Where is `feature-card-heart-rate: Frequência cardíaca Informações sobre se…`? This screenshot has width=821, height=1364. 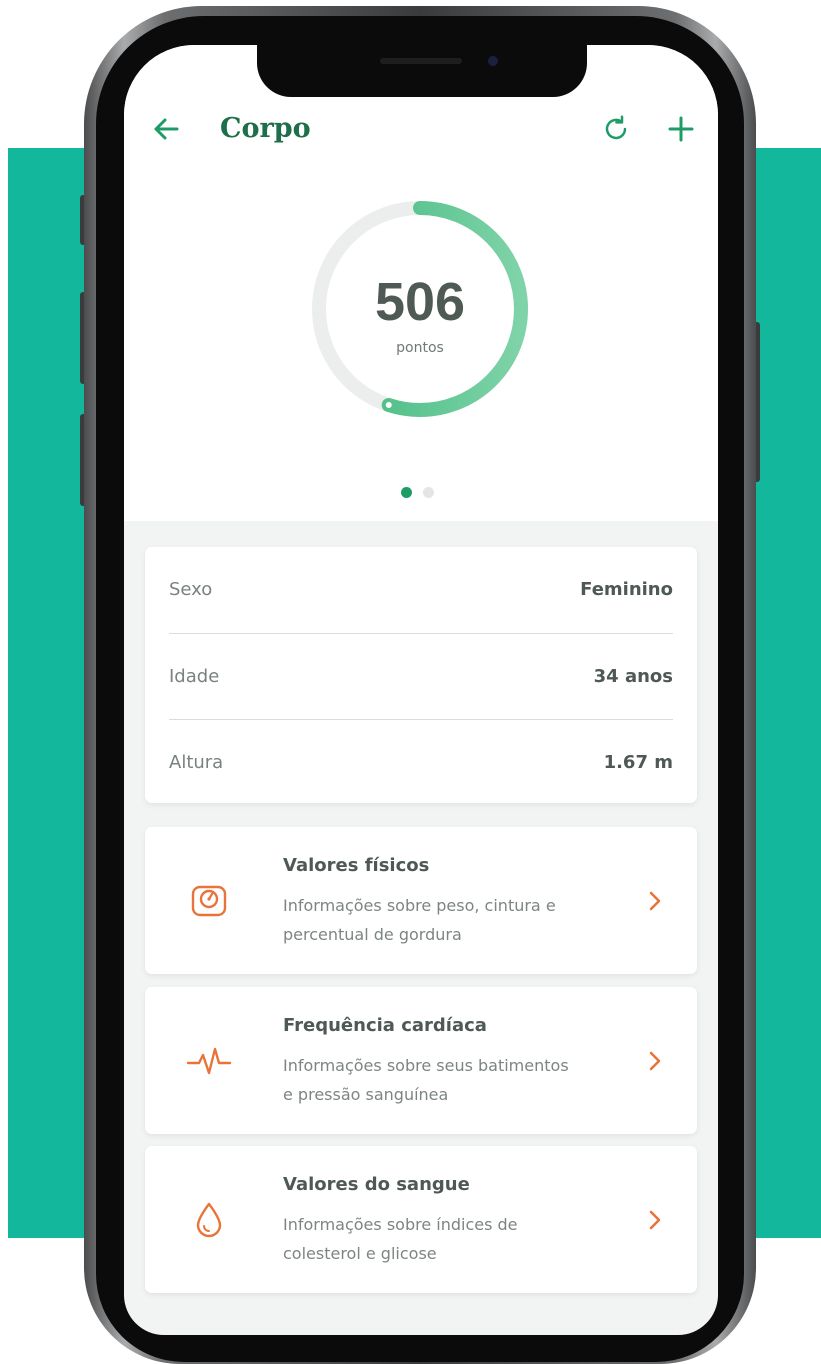 feature-card-heart-rate: Frequência cardíaca Informações sobre se… is located at coordinates (421, 1060).